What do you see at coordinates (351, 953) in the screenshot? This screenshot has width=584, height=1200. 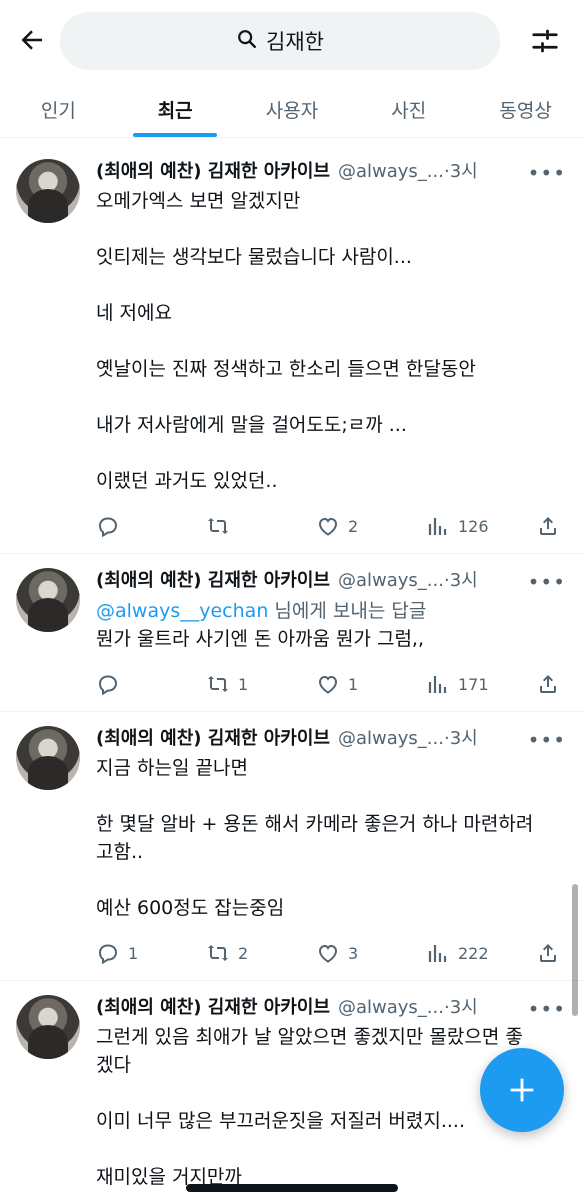 I see `like-button: 3` at bounding box center [351, 953].